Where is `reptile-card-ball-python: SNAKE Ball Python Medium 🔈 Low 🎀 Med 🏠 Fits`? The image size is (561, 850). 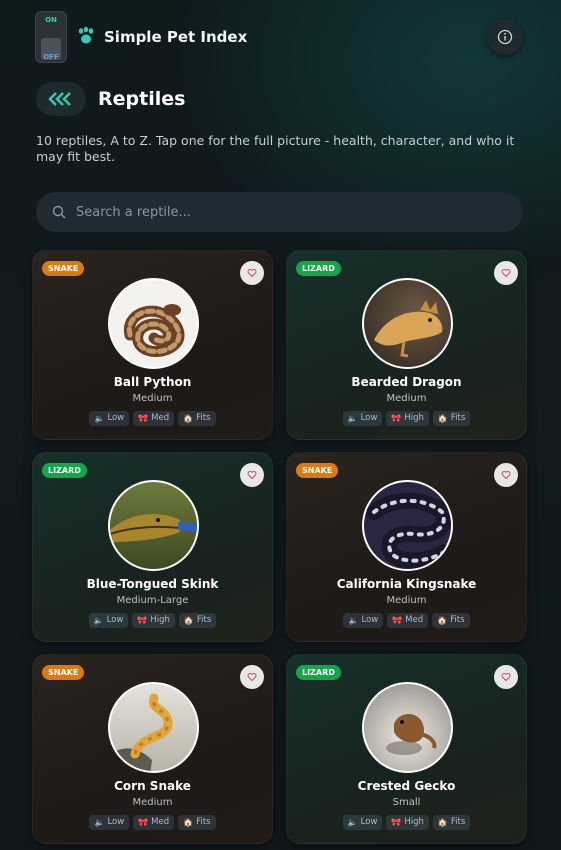
reptile-card-ball-python: SNAKE Ball Python Medium 🔈 Low 🎀 Med 🏠 Fits is located at coordinates (152, 345).